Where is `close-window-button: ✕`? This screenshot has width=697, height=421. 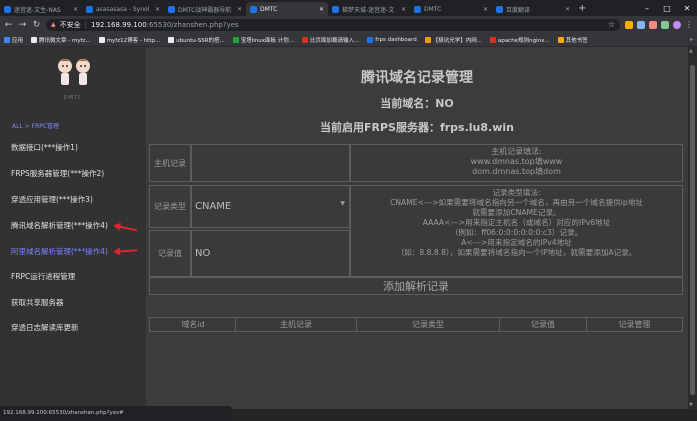
close-window-button: ✕ is located at coordinates (687, 8).